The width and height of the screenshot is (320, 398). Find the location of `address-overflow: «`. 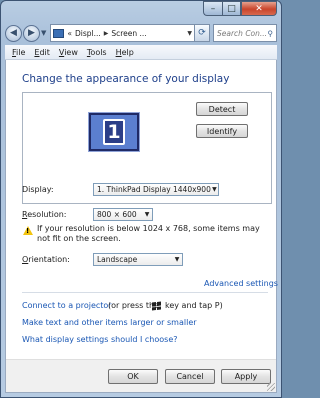

address-overflow: « is located at coordinates (69, 33).